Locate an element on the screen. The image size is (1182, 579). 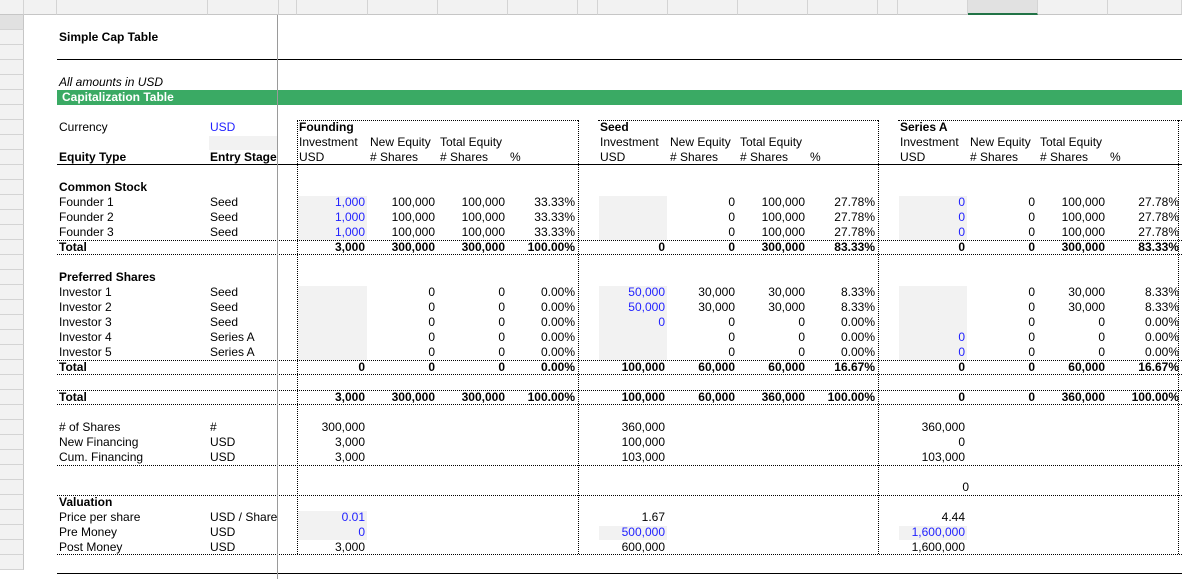
column-header-g is located at coordinates (473, 7).